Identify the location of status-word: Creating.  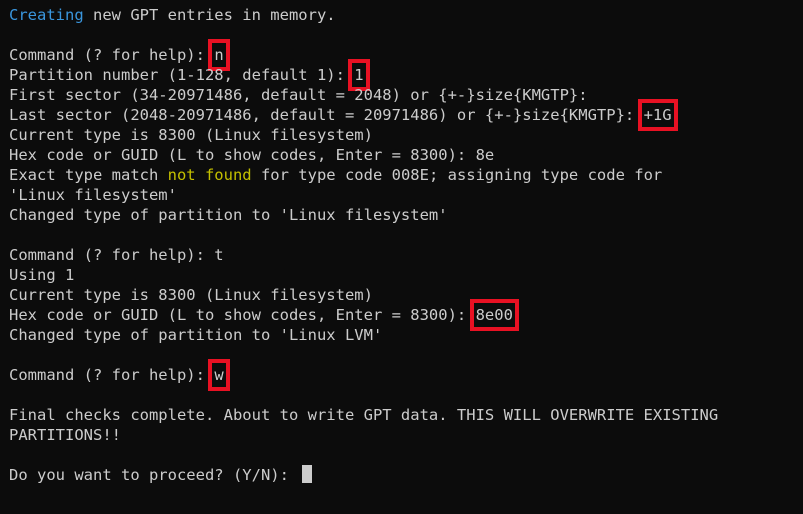
(46, 15).